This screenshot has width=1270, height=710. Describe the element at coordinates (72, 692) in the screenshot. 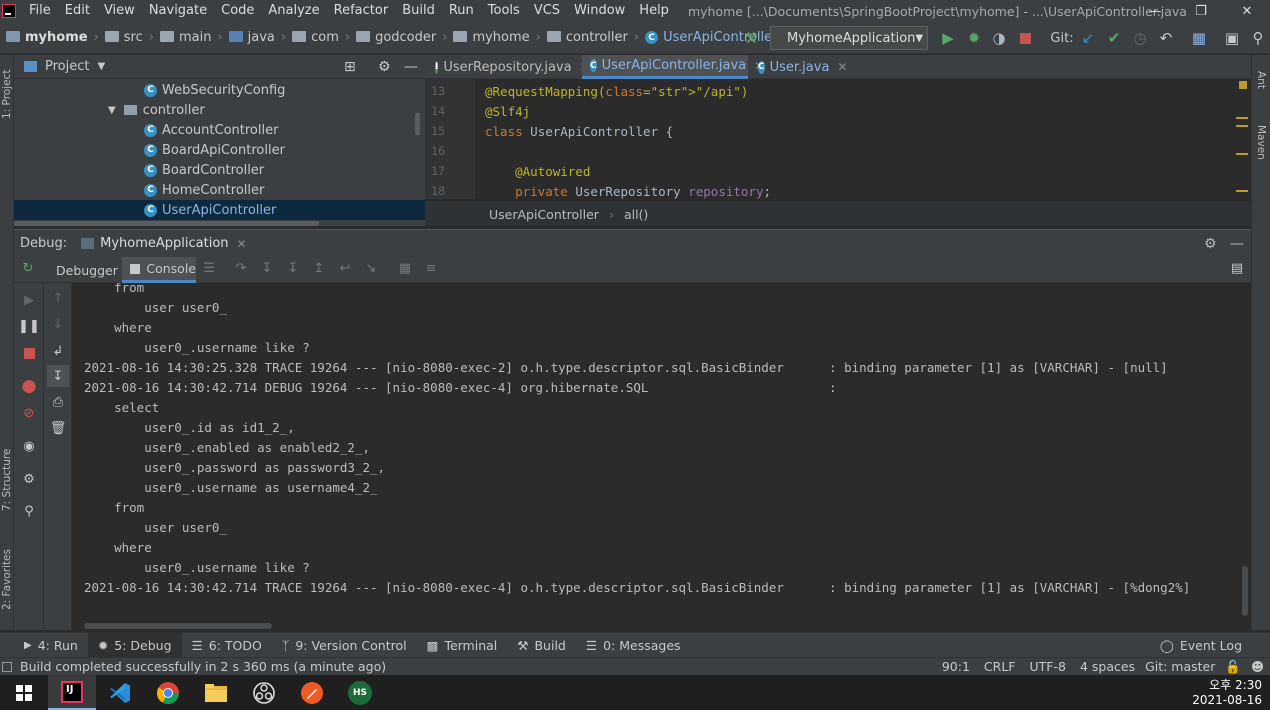

I see `intellij-taskbar-icon: IJ` at that location.